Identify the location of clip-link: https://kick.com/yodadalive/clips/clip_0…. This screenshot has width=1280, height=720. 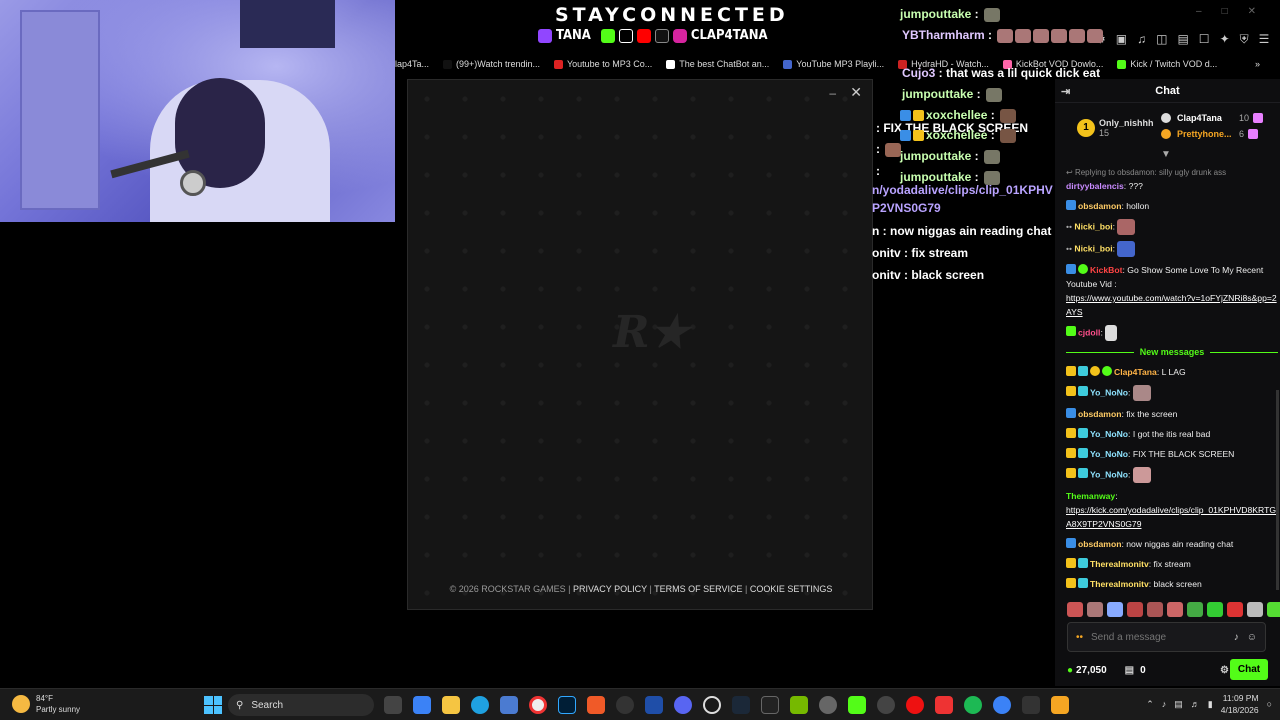
(1171, 517).